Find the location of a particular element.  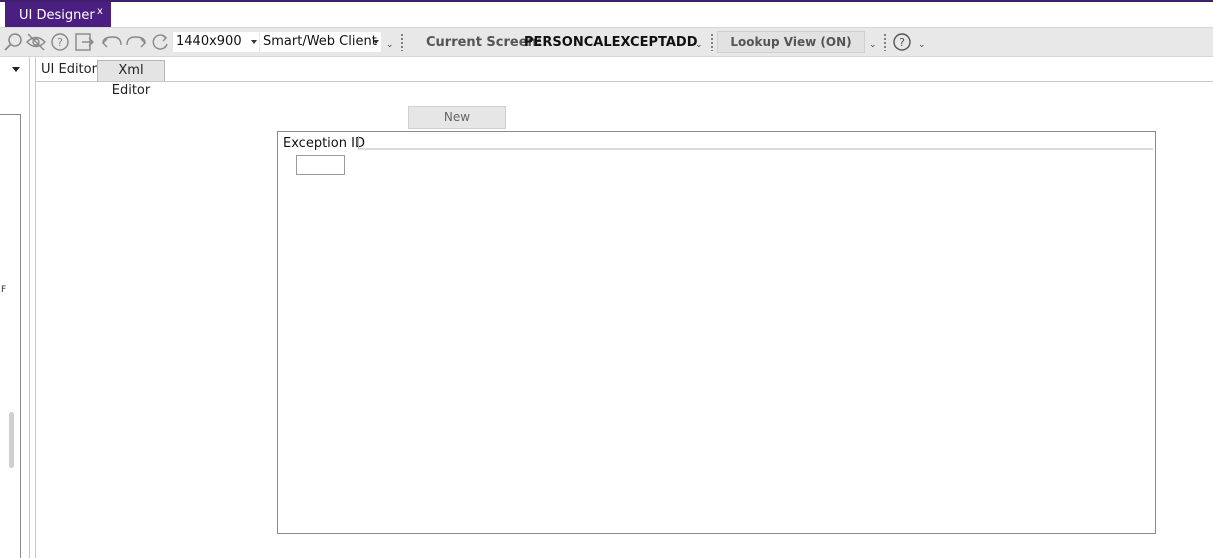

resolution-select: 1440x900 is located at coordinates (216, 42).